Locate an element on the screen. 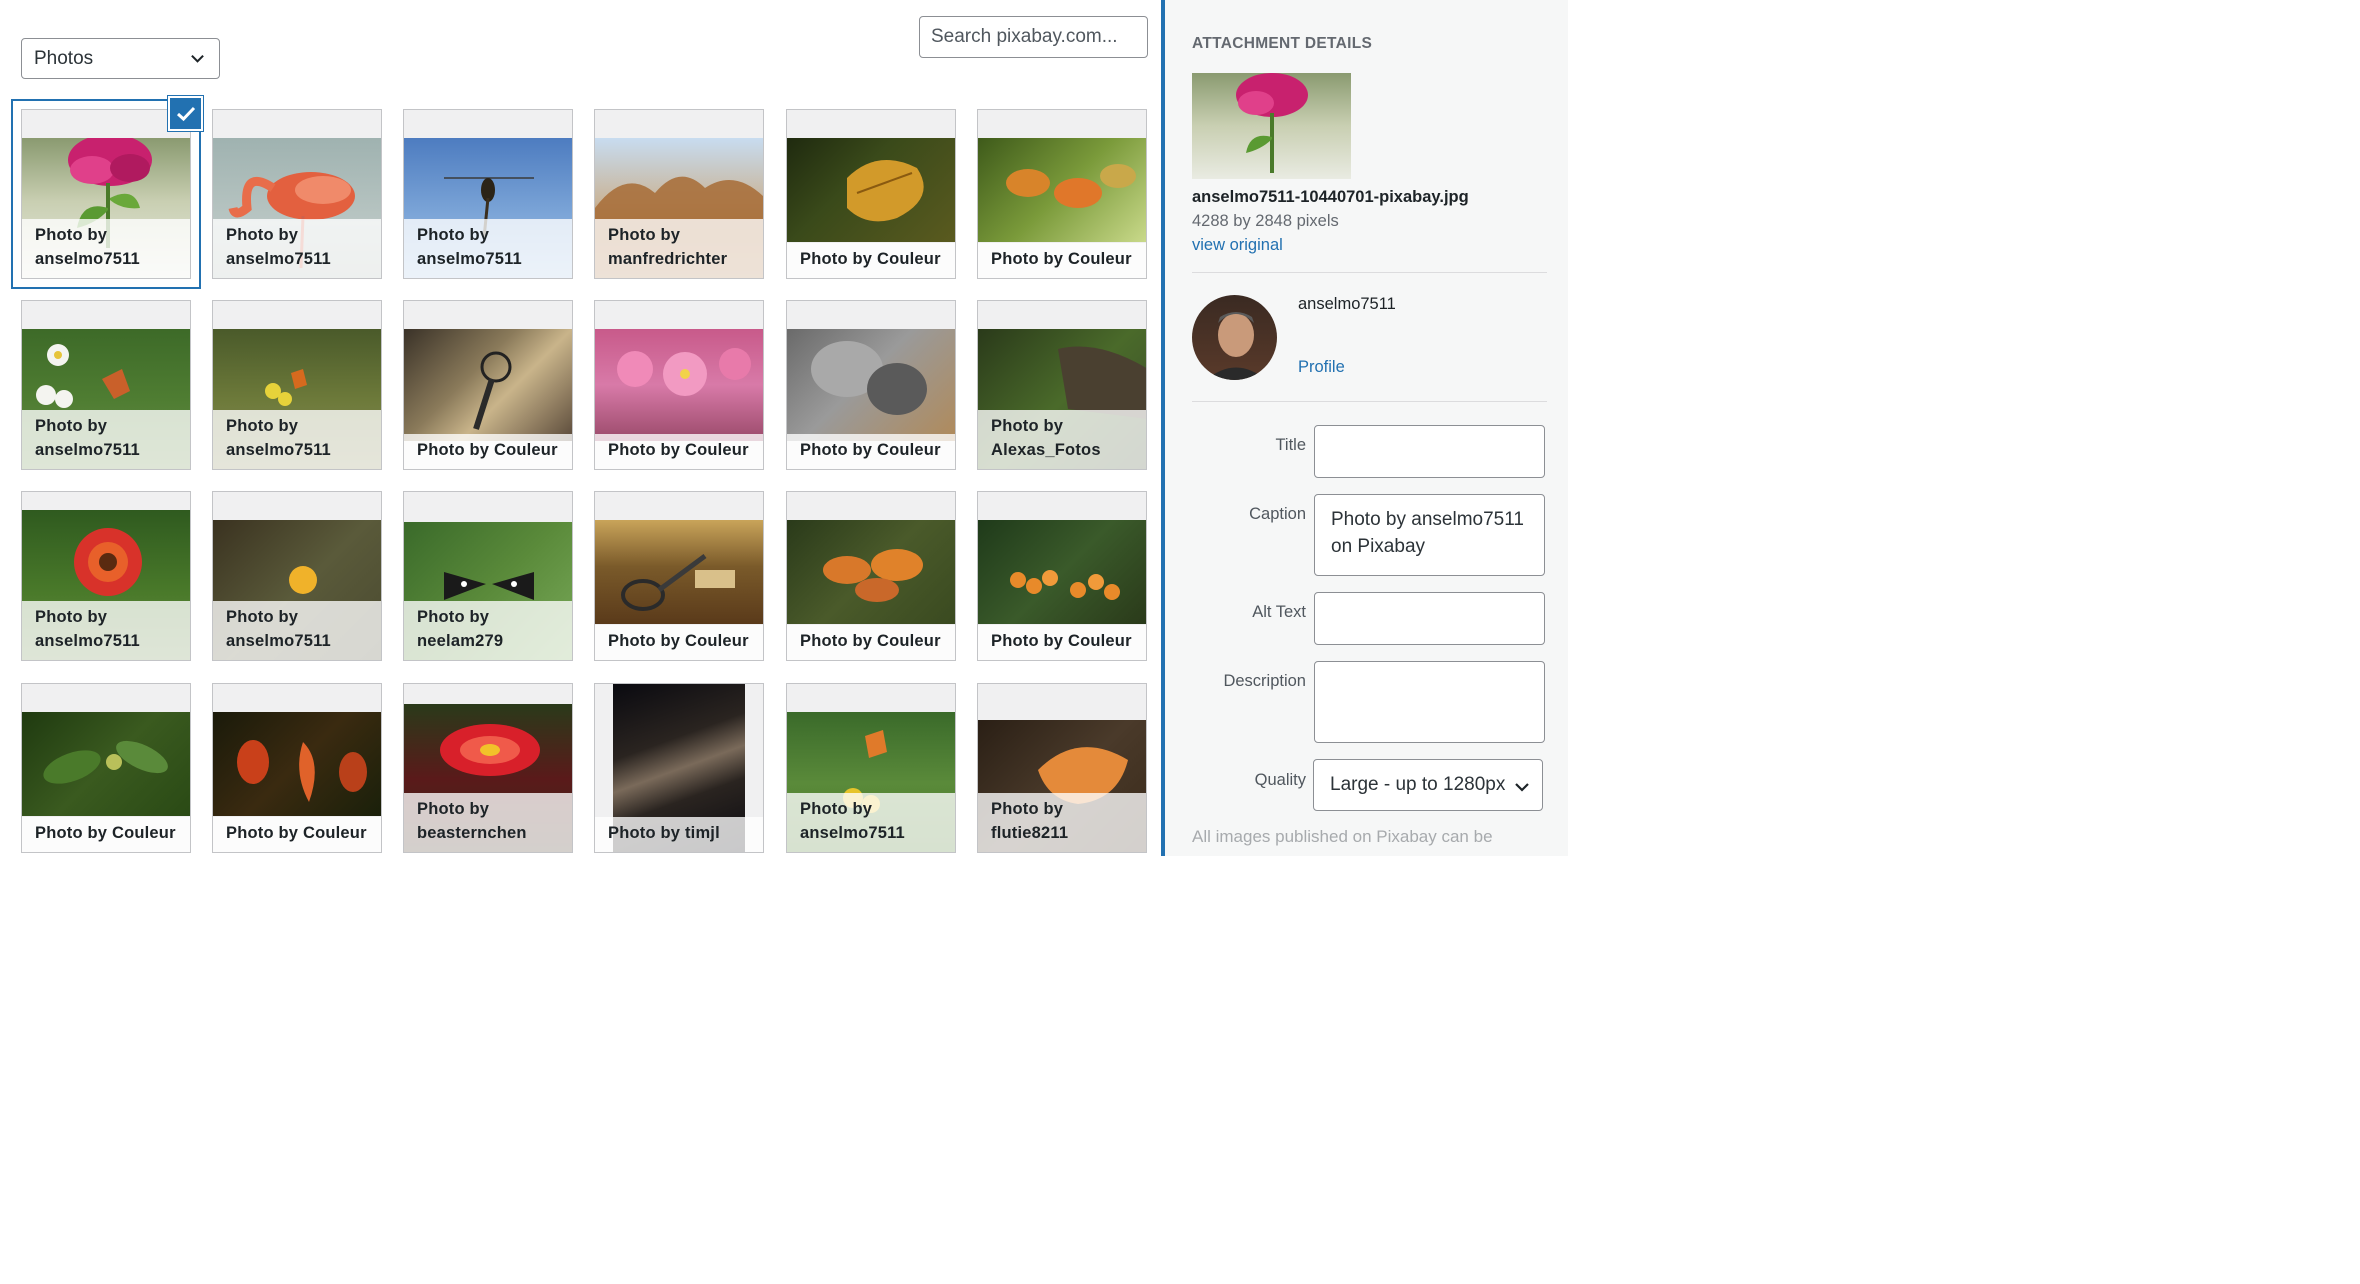 Image resolution: width=2360 pixels, height=1284 pixels. selected-check-button is located at coordinates (185, 113).